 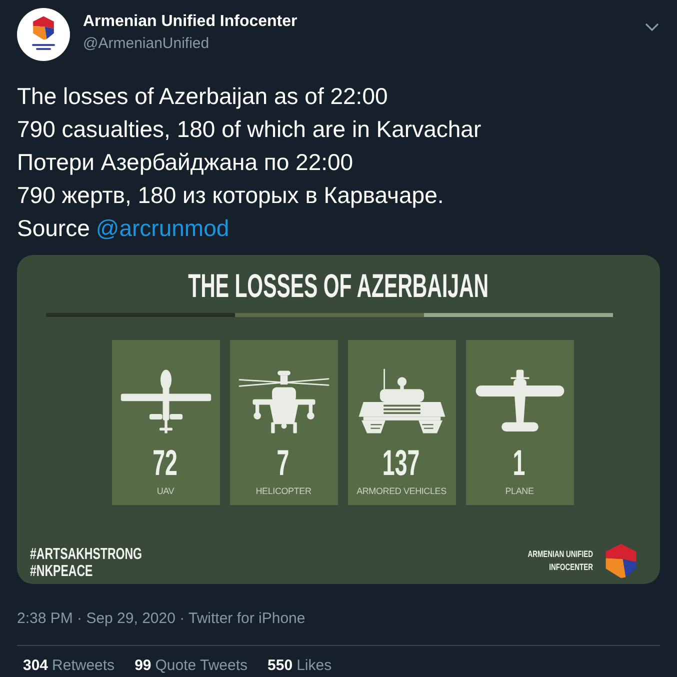 What do you see at coordinates (519, 463) in the screenshot?
I see `loss-count: 1` at bounding box center [519, 463].